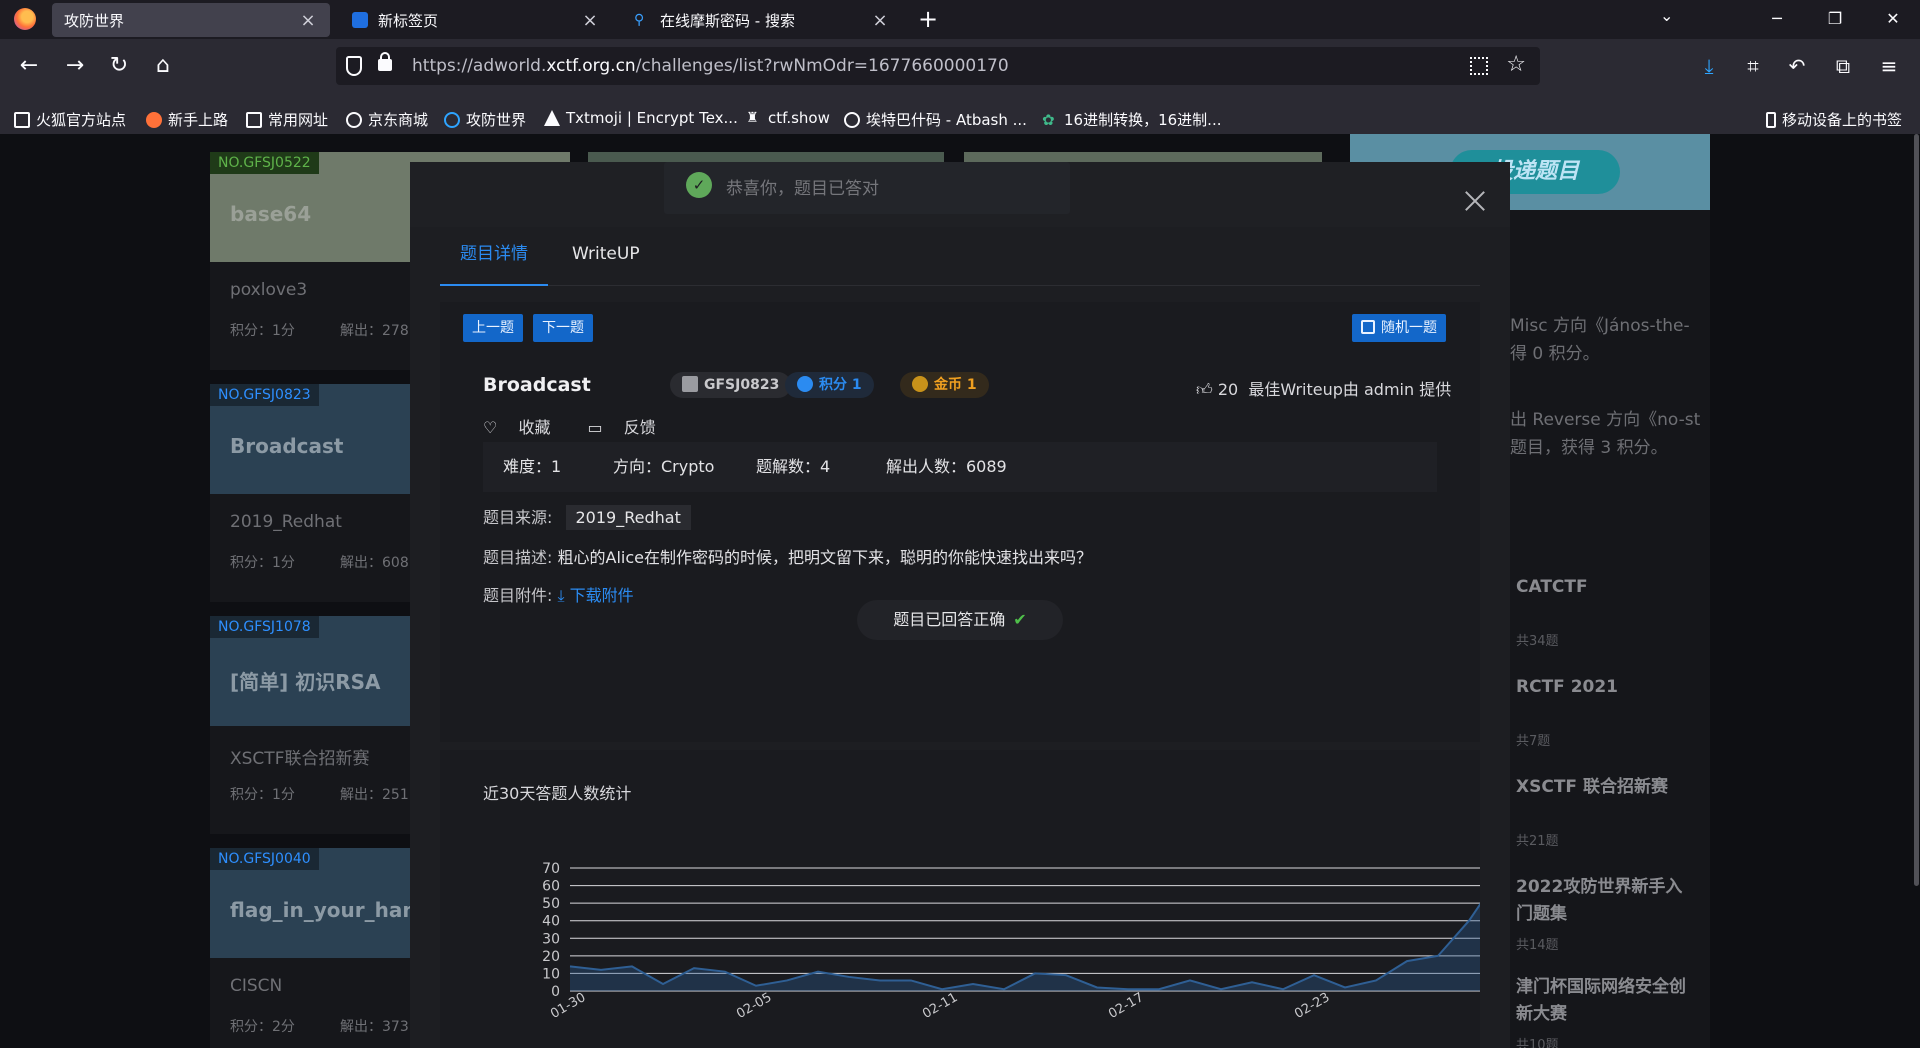 This screenshot has height=1048, width=1920. Describe the element at coordinates (262, 1027) in the screenshot. I see `card-score: 积分：2分` at that location.